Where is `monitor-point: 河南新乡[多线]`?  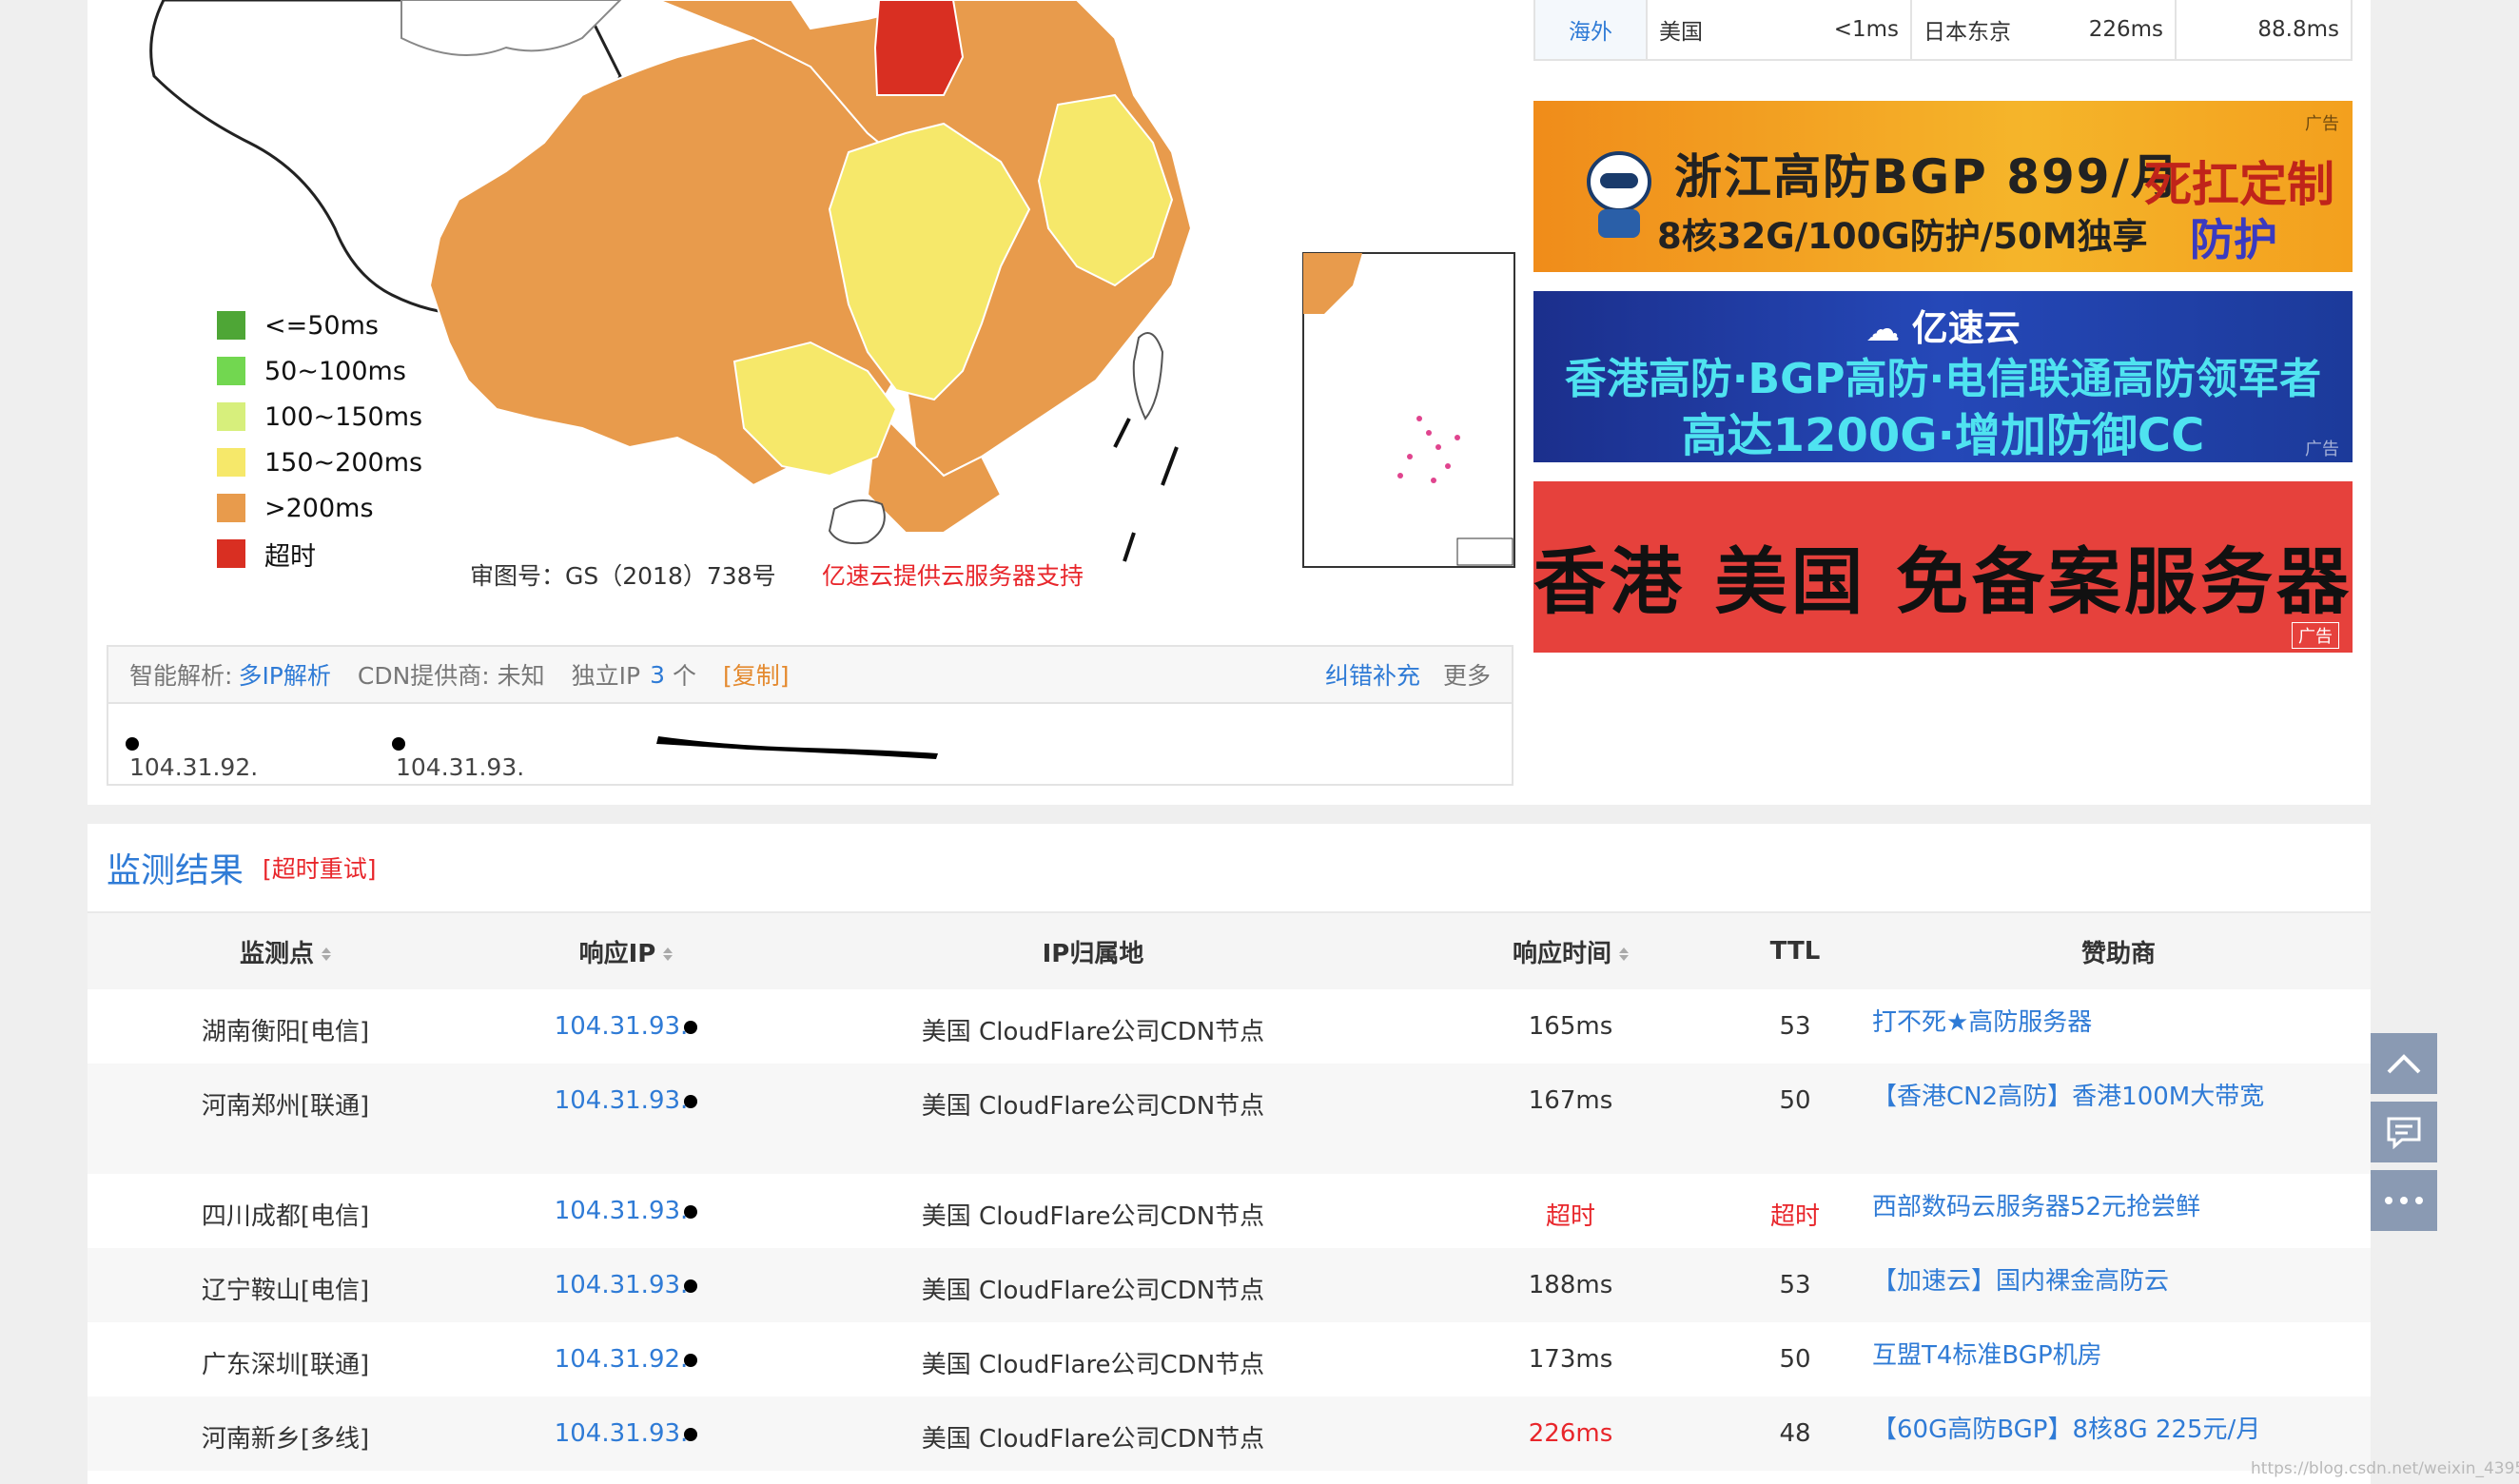 monitor-point: 河南新乡[多线] is located at coordinates (285, 1439).